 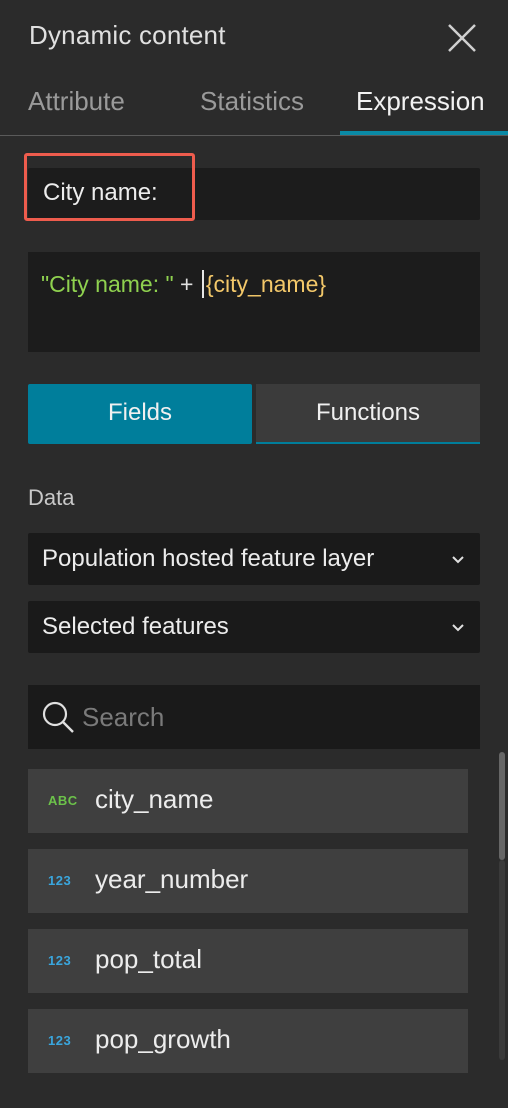 I want to click on code-operator-token: +, so click(x=186, y=284).